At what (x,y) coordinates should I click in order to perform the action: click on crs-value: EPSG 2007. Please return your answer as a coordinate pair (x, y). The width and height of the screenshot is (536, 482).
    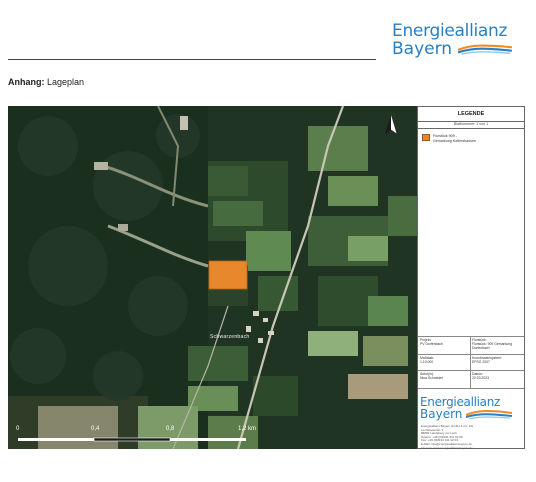
    Looking at the image, I should click on (481, 362).